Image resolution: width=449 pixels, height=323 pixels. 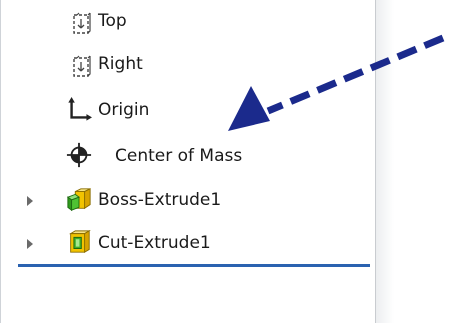 What do you see at coordinates (185, 26) in the screenshot?
I see `tree-item-top: Top` at bounding box center [185, 26].